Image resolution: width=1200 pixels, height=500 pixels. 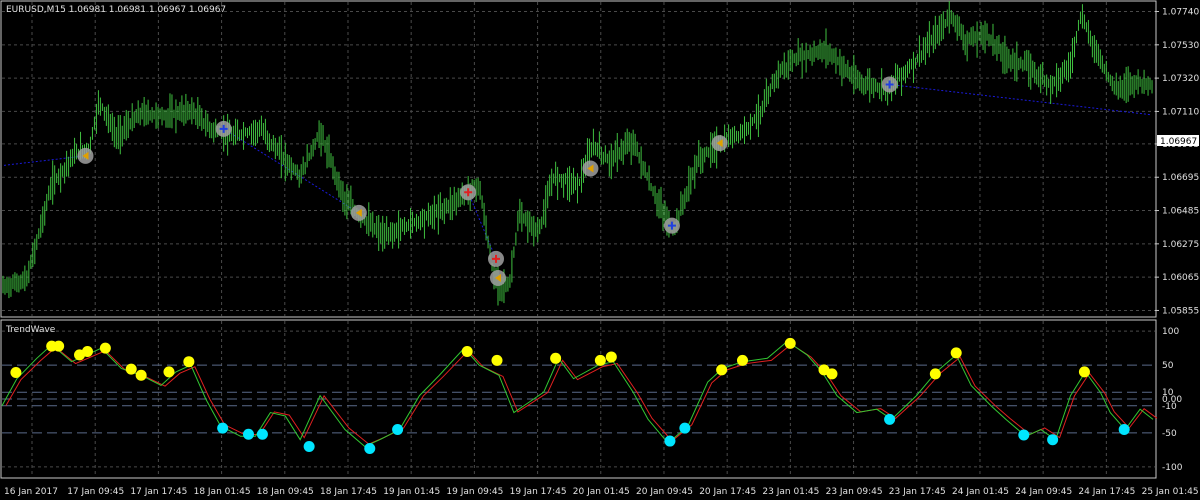 I want to click on x-tick-label: 17 Jan 17:45, so click(x=158, y=492).